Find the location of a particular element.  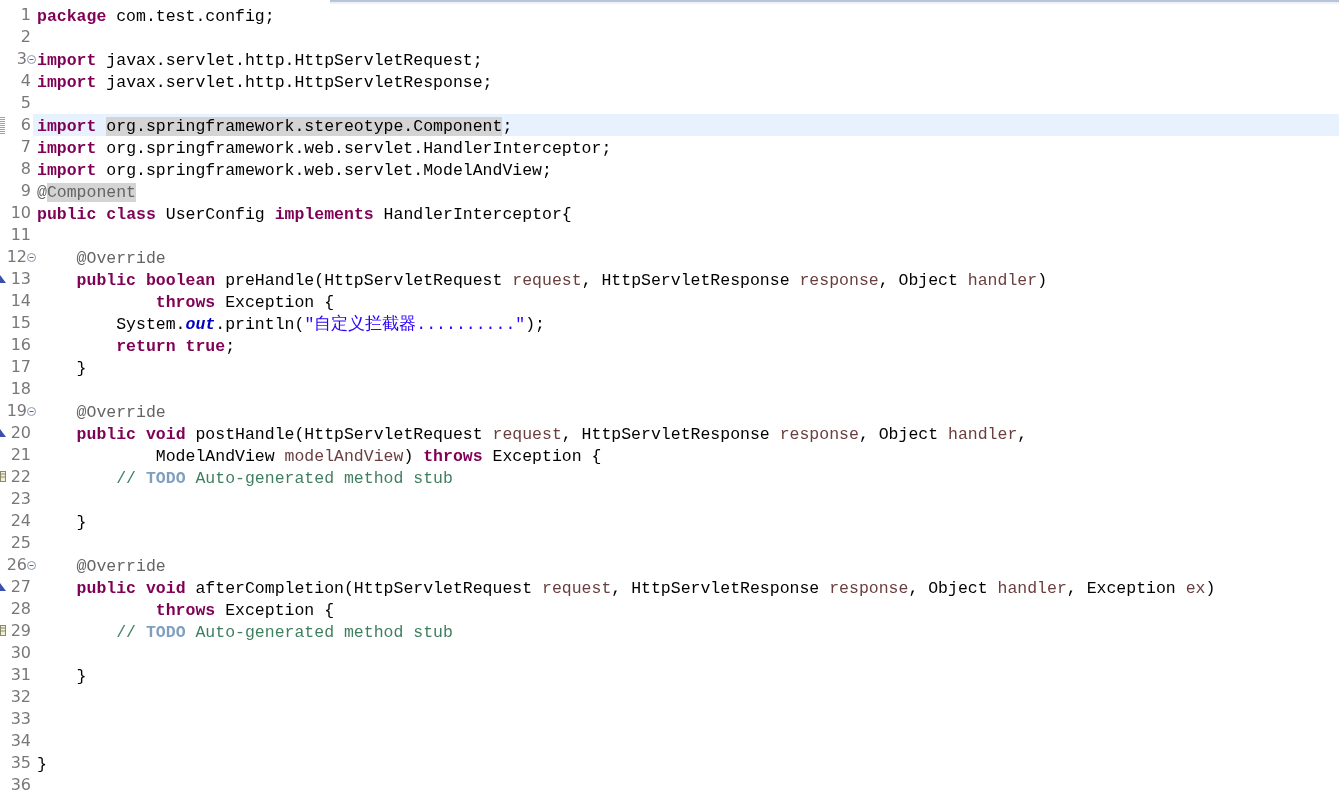

change-marker is located at coordinates (2, 125).